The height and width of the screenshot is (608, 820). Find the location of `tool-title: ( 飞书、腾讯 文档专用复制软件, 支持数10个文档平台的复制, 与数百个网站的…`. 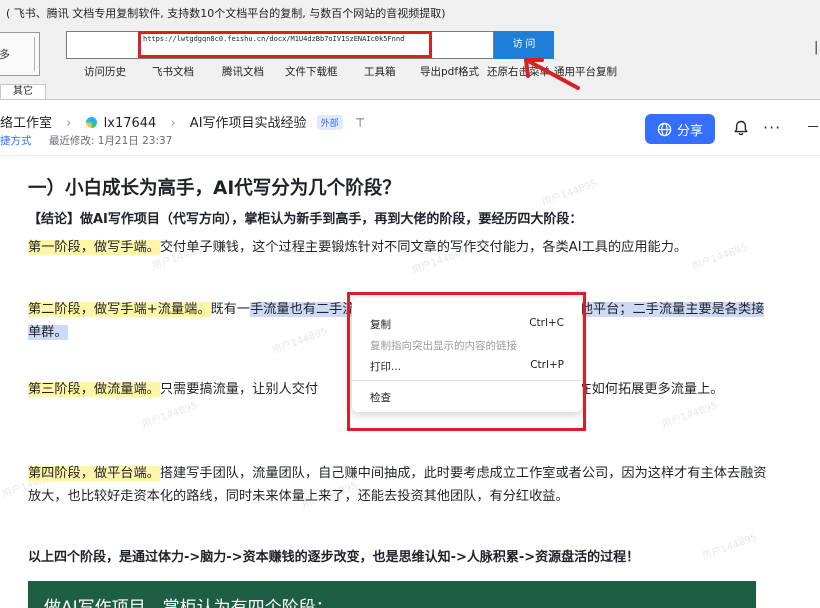

tool-title: ( 飞书、腾讯 文档专用复制软件, 支持数10个文档平台的复制, 与数百个网站的… is located at coordinates (226, 13).